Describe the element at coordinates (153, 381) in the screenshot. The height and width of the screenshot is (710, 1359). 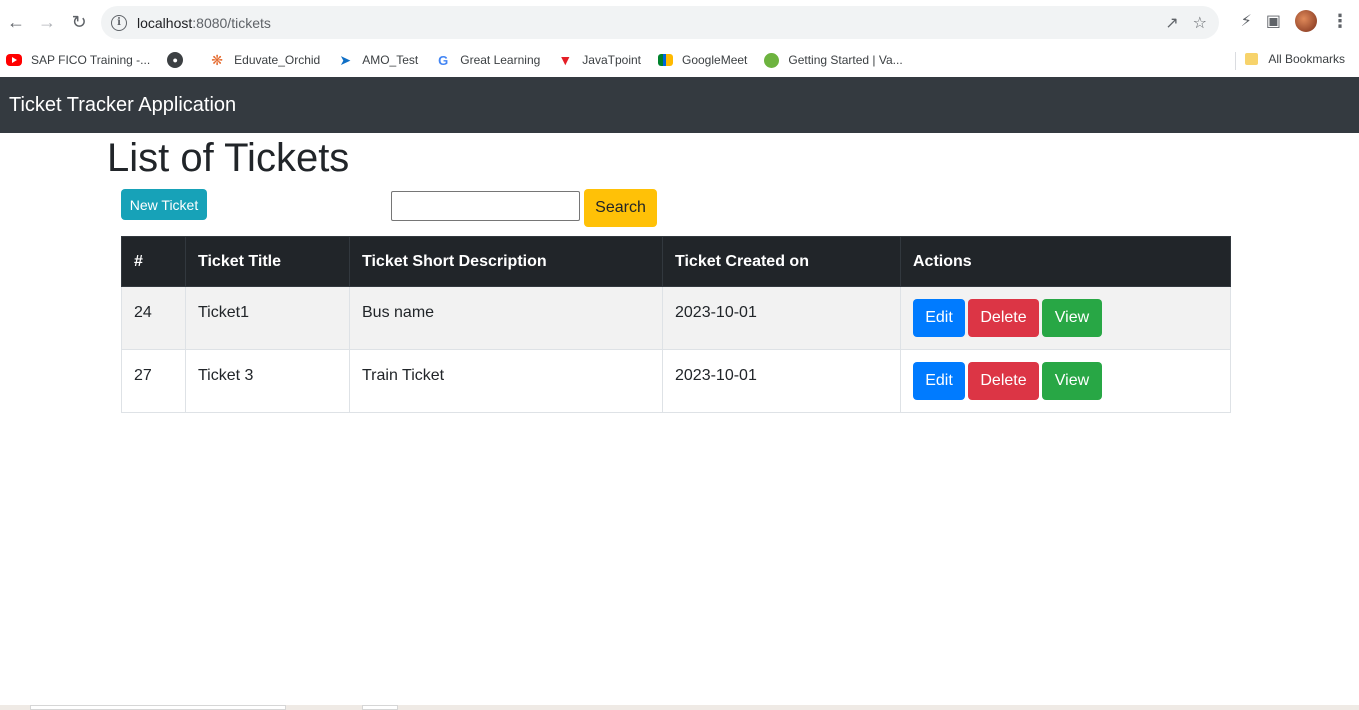
I see `cell-id: 27` at that location.